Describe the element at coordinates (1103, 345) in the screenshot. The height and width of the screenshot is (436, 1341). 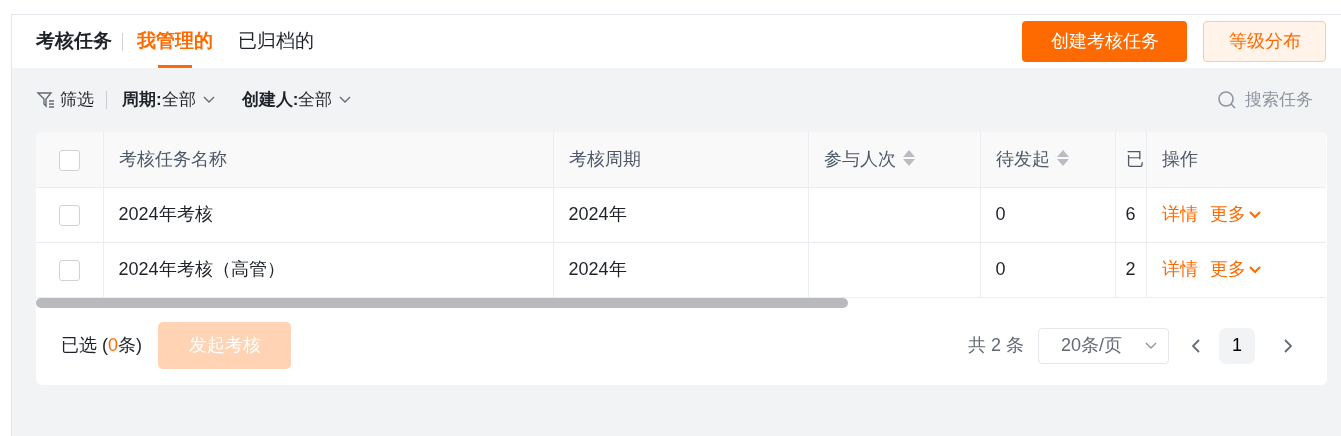
I see `page-size-select: 20条/页` at that location.